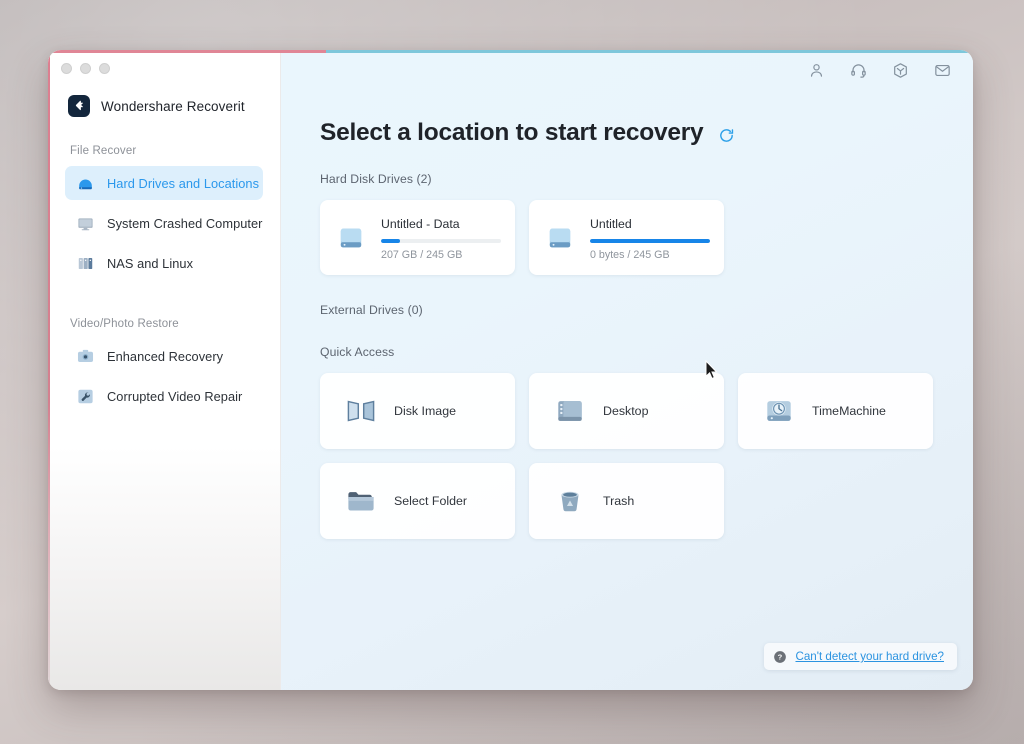  I want to click on desktop-folder-icon, so click(570, 411).